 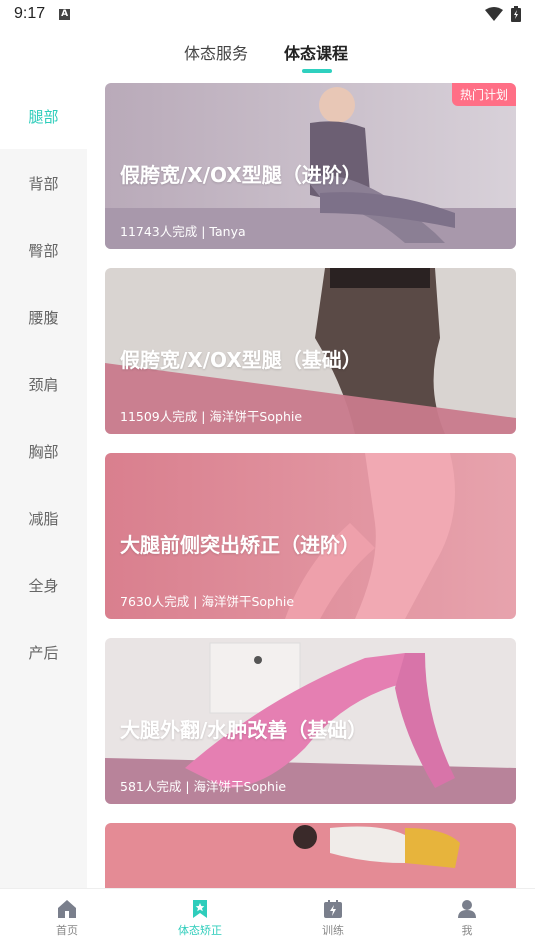 I want to click on course-card, so click(x=310, y=855).